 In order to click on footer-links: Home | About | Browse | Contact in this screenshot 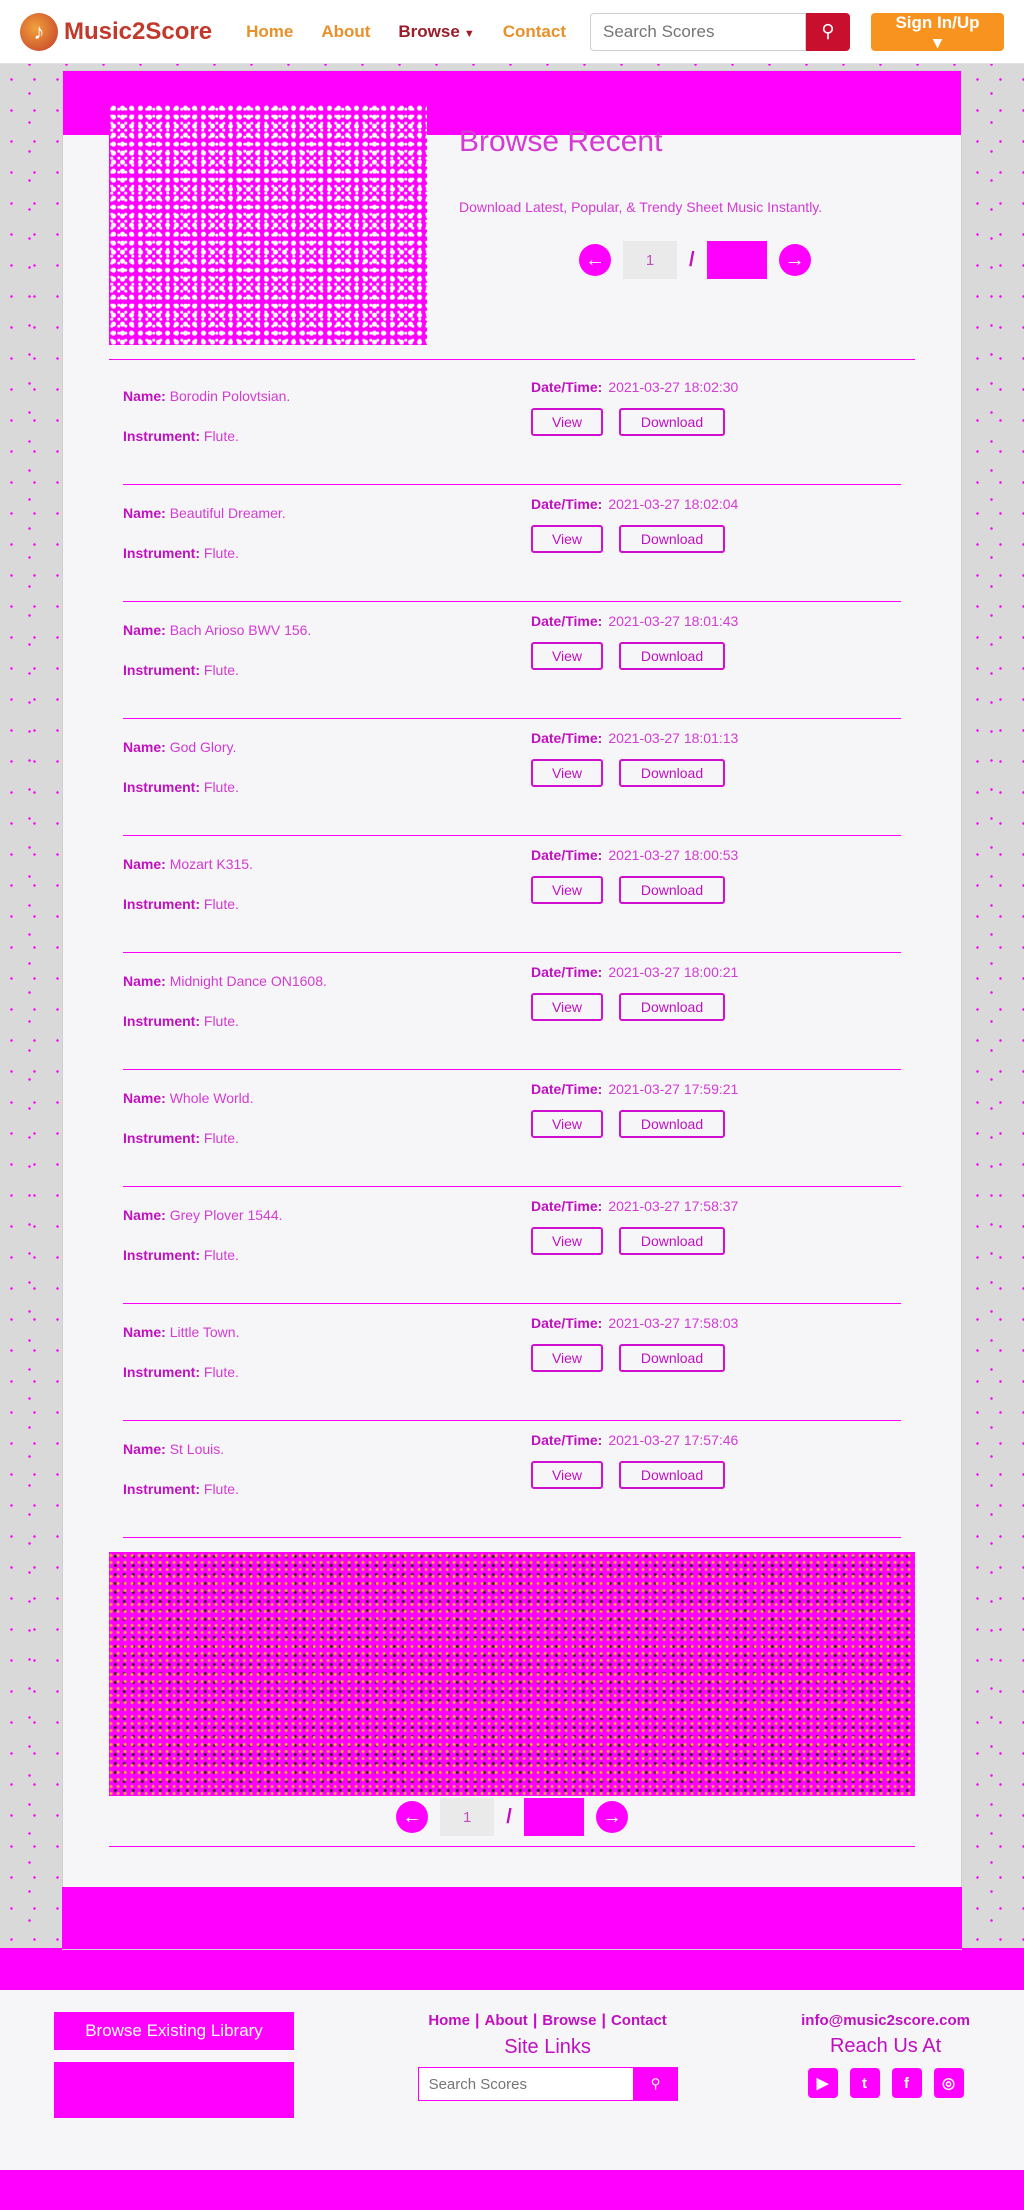, I will do `click(547, 2021)`.